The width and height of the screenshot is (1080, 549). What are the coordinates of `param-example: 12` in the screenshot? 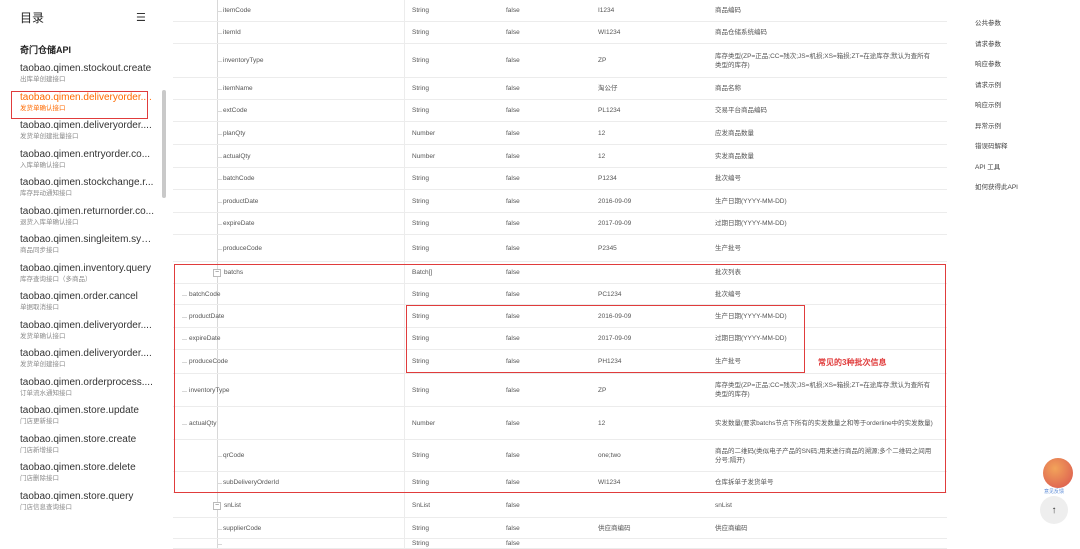 It's located at (602, 423).